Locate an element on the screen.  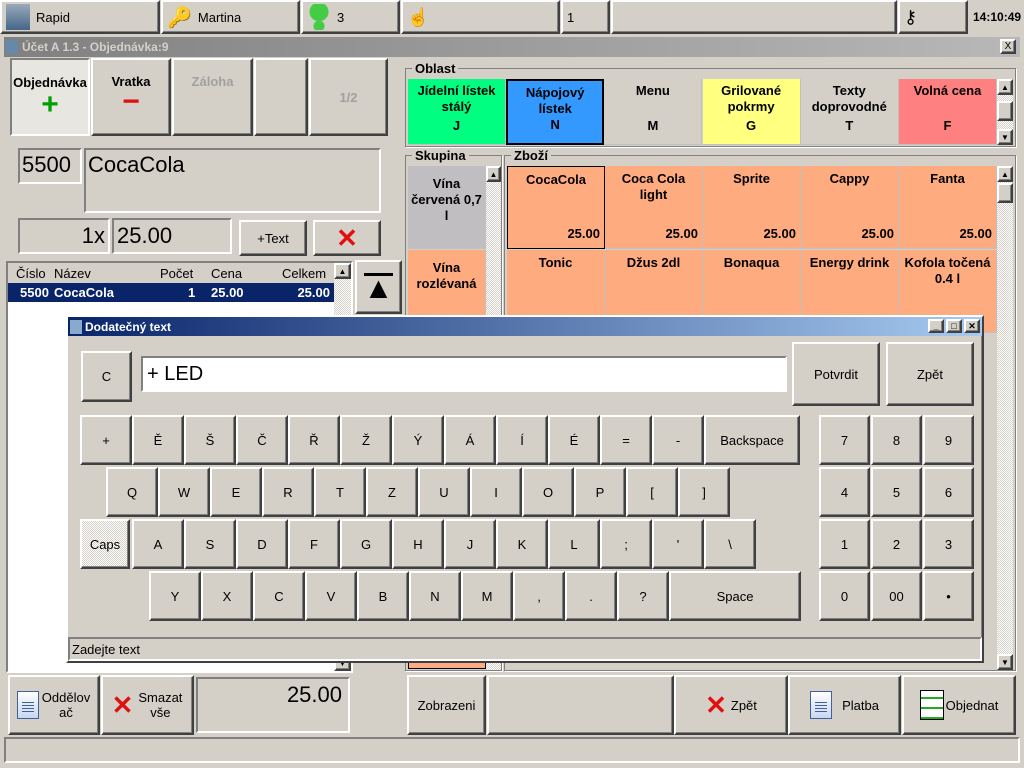
numpad-key: 6 is located at coordinates (948, 492).